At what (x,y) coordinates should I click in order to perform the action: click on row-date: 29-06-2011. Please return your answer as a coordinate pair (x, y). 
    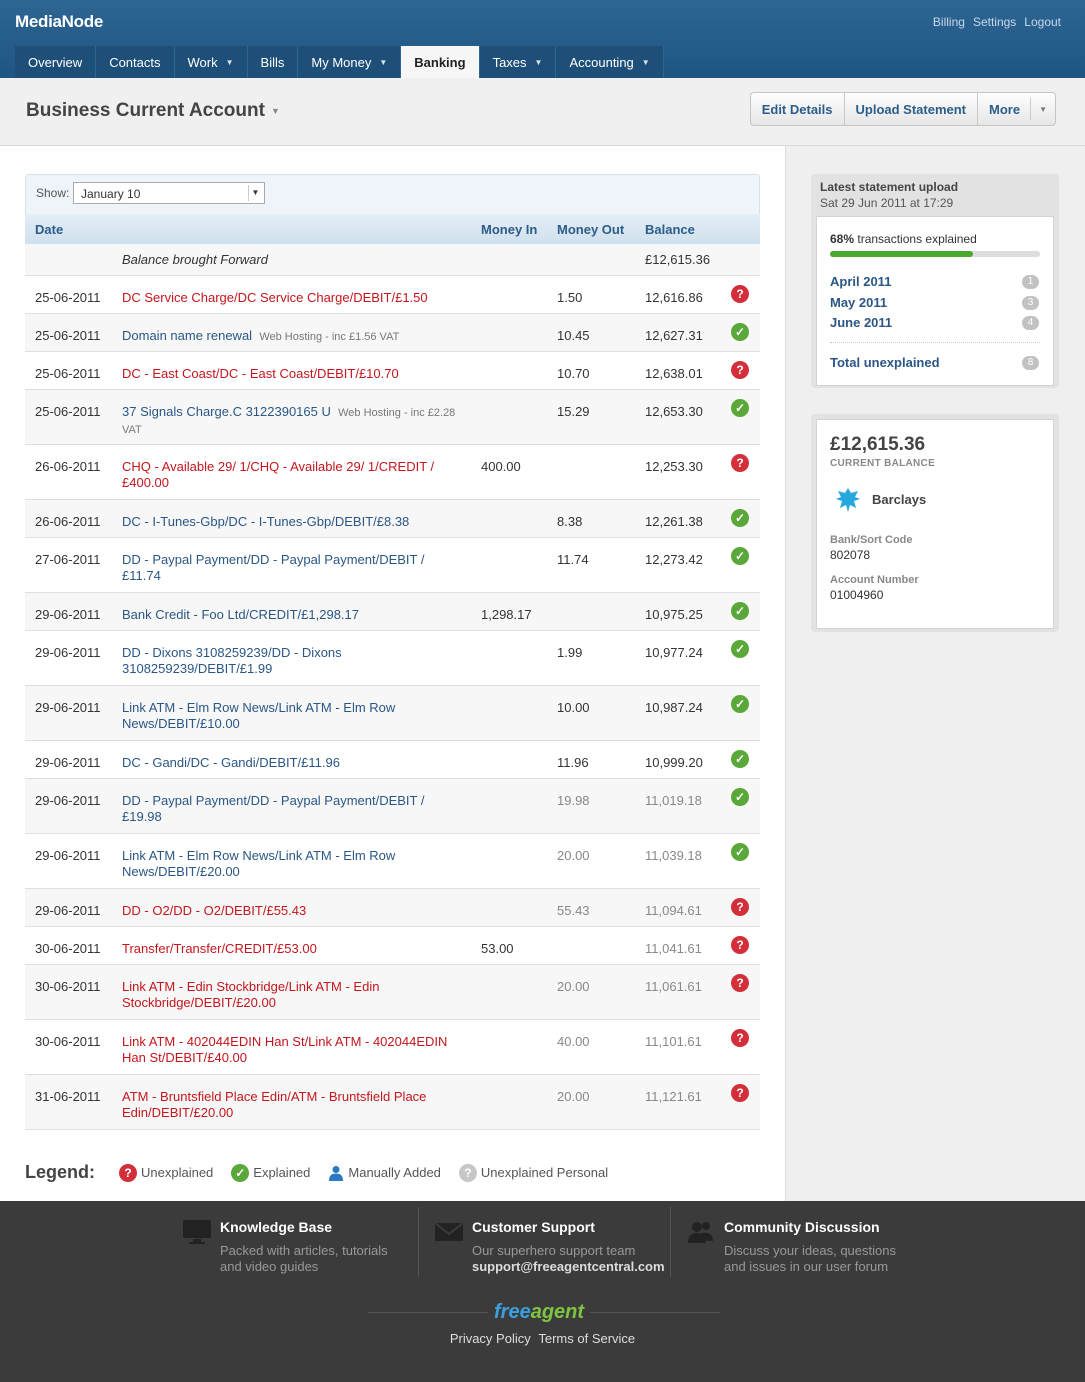
    Looking at the image, I should click on (68, 762).